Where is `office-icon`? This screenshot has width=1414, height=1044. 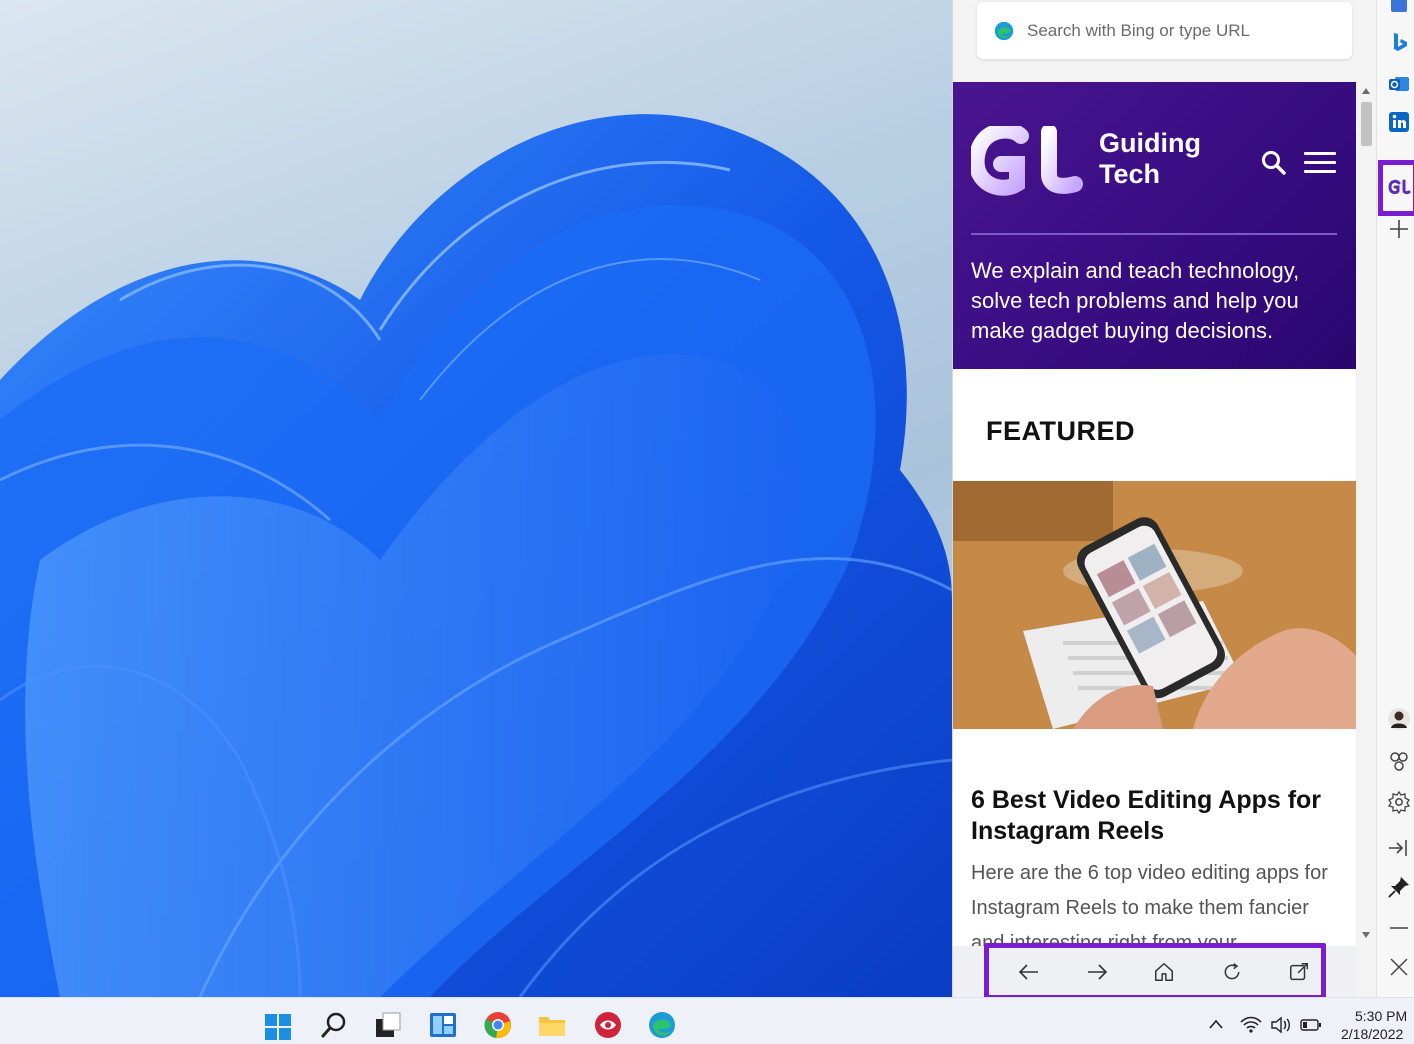 office-icon is located at coordinates (1399, 8).